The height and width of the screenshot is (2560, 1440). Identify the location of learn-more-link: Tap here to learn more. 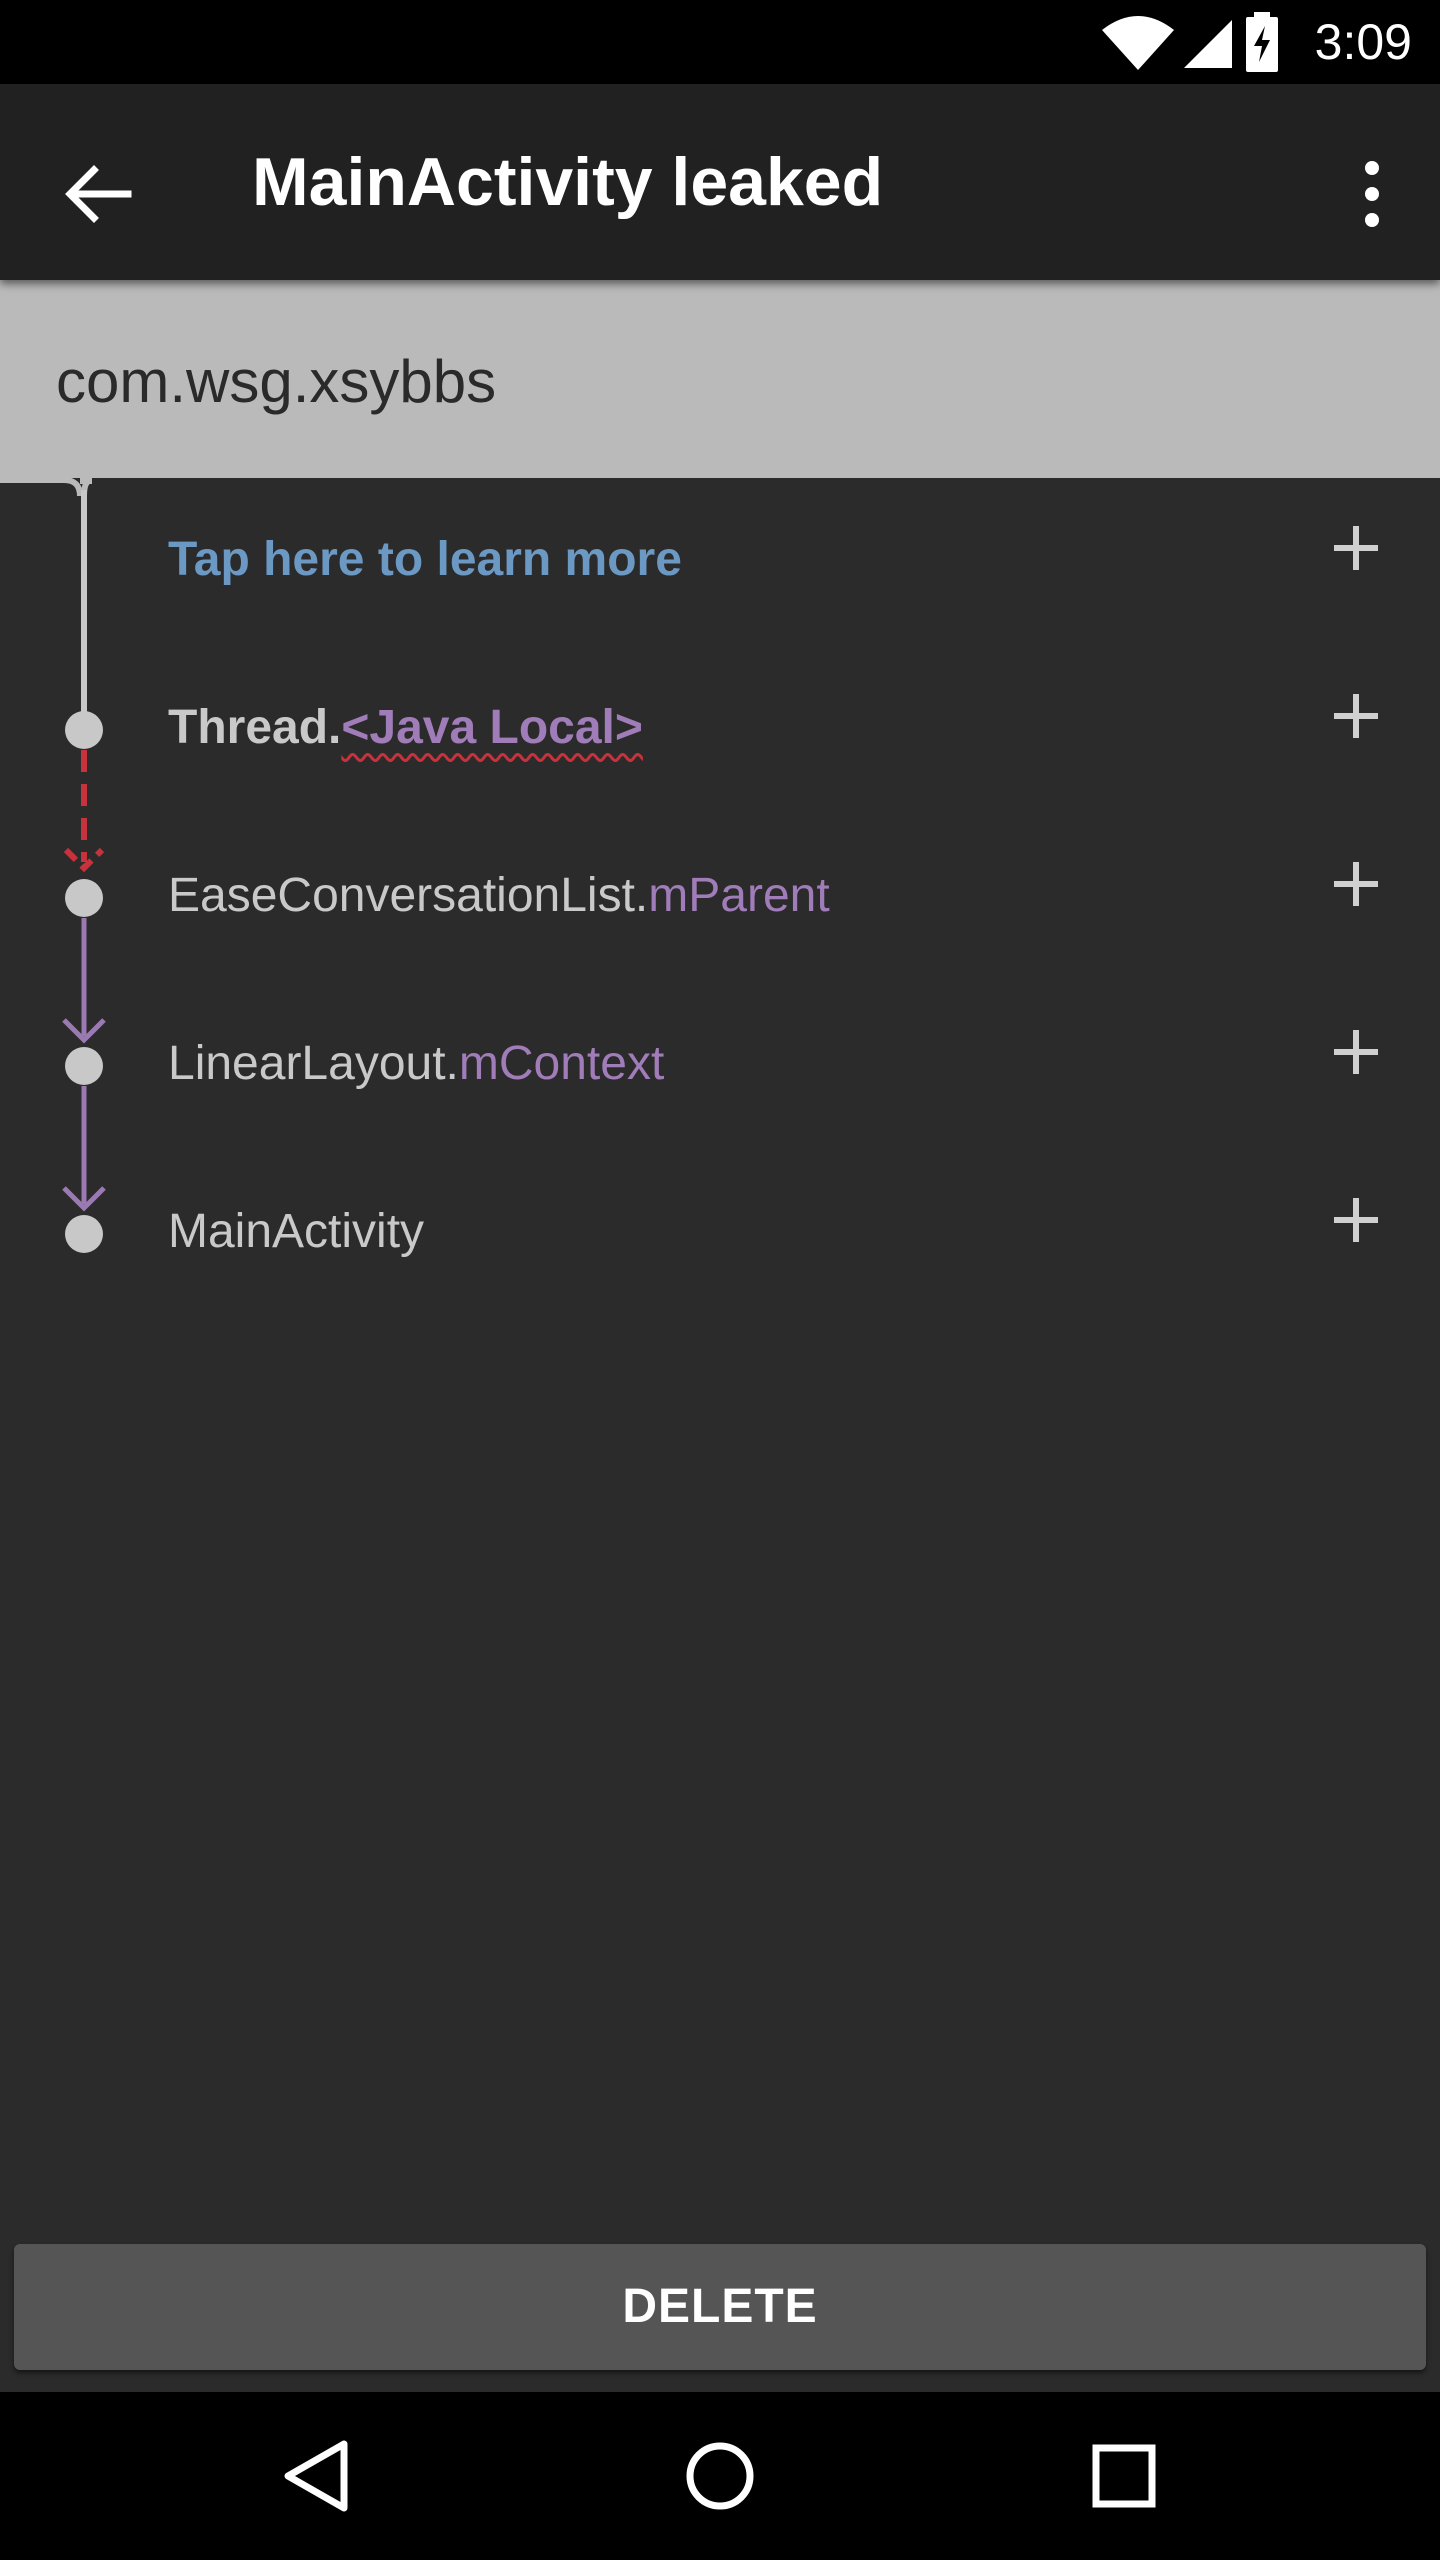
(425, 560).